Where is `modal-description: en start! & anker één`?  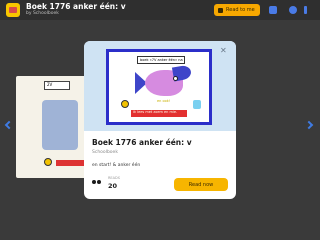
modal-description: en start! & anker één is located at coordinates (116, 165).